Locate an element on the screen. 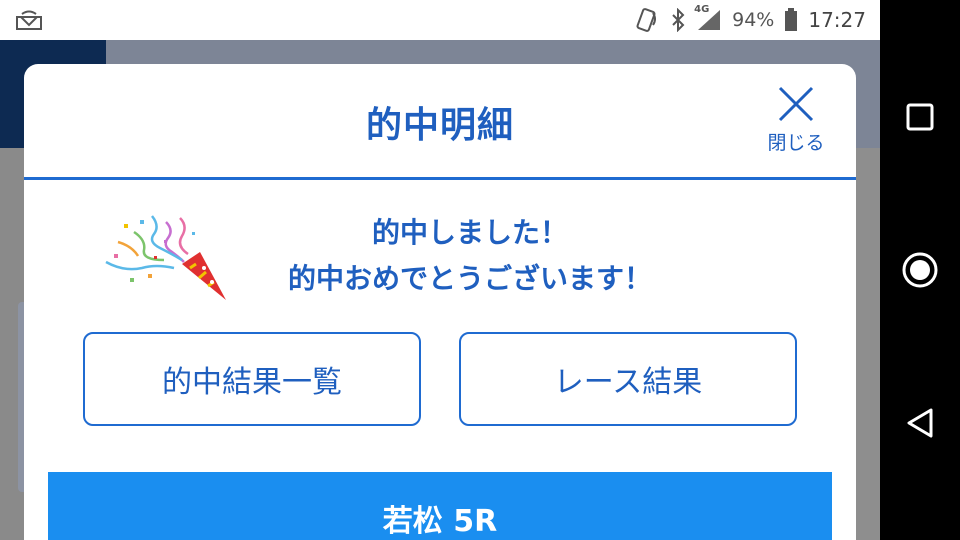 The height and width of the screenshot is (540, 960). status-bar: 4G 94% 17:27 is located at coordinates (440, 20).